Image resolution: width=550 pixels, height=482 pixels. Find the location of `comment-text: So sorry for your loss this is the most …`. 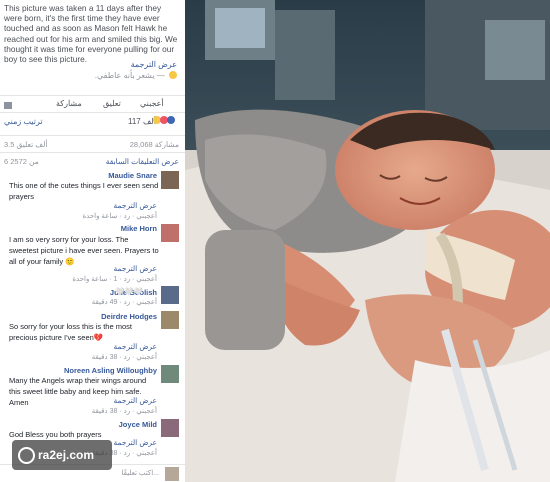

comment-text: So sorry for your loss this is the most … is located at coordinates (70, 332).